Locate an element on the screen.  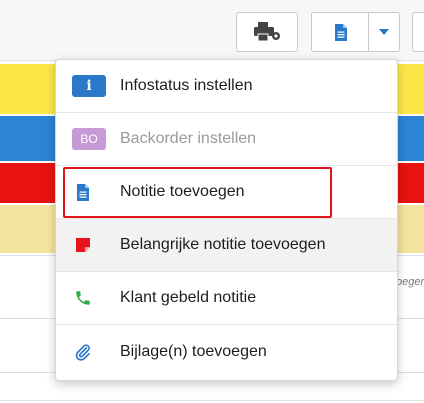
print-options-button is located at coordinates (267, 32).